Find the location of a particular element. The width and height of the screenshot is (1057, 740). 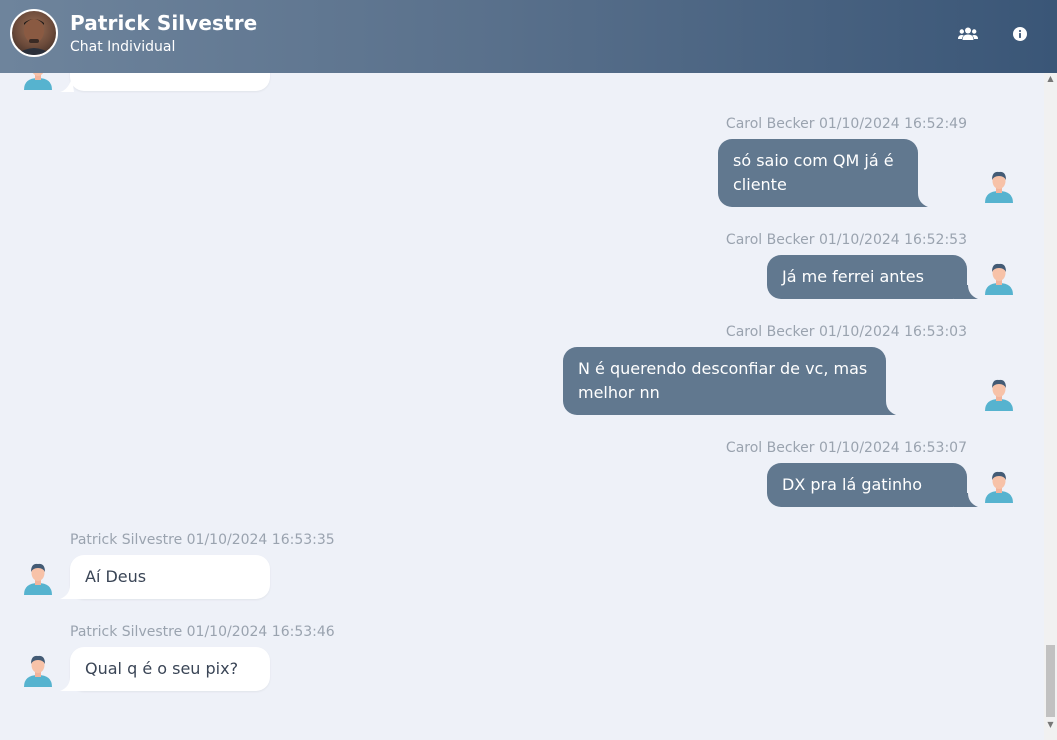

scrollbar: ▲ ▼ is located at coordinates (1050, 406).